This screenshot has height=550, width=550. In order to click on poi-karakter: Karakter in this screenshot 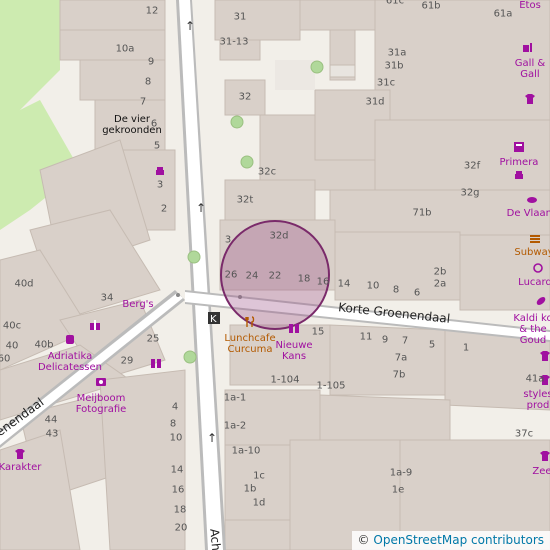, I will do `click(20, 467)`.